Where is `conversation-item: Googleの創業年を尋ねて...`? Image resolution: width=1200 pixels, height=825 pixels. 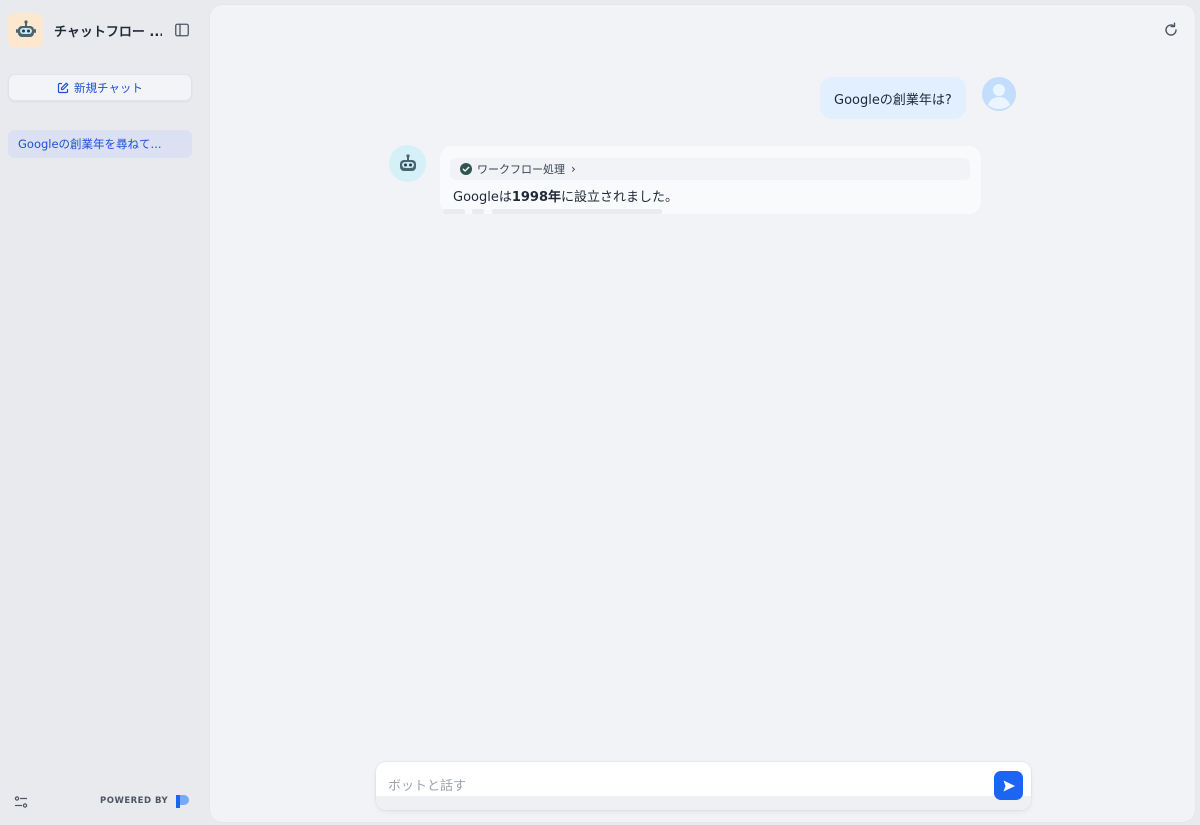
conversation-item: Googleの創業年を尋ねて... is located at coordinates (100, 144).